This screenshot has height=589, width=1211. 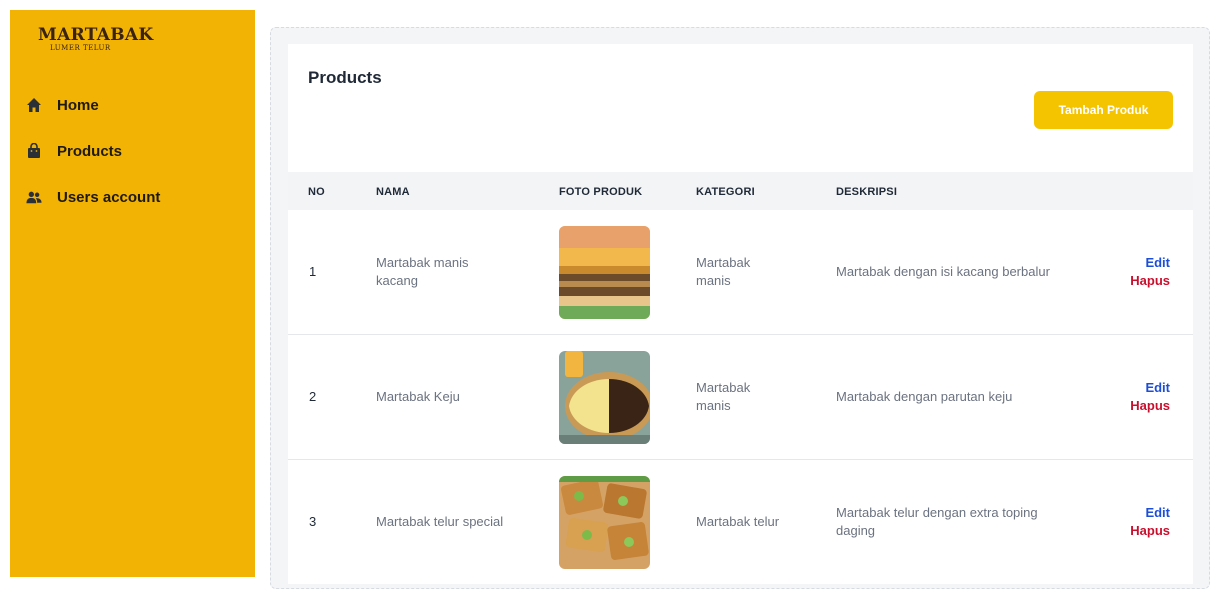 I want to click on row-no: 1, so click(x=313, y=271).